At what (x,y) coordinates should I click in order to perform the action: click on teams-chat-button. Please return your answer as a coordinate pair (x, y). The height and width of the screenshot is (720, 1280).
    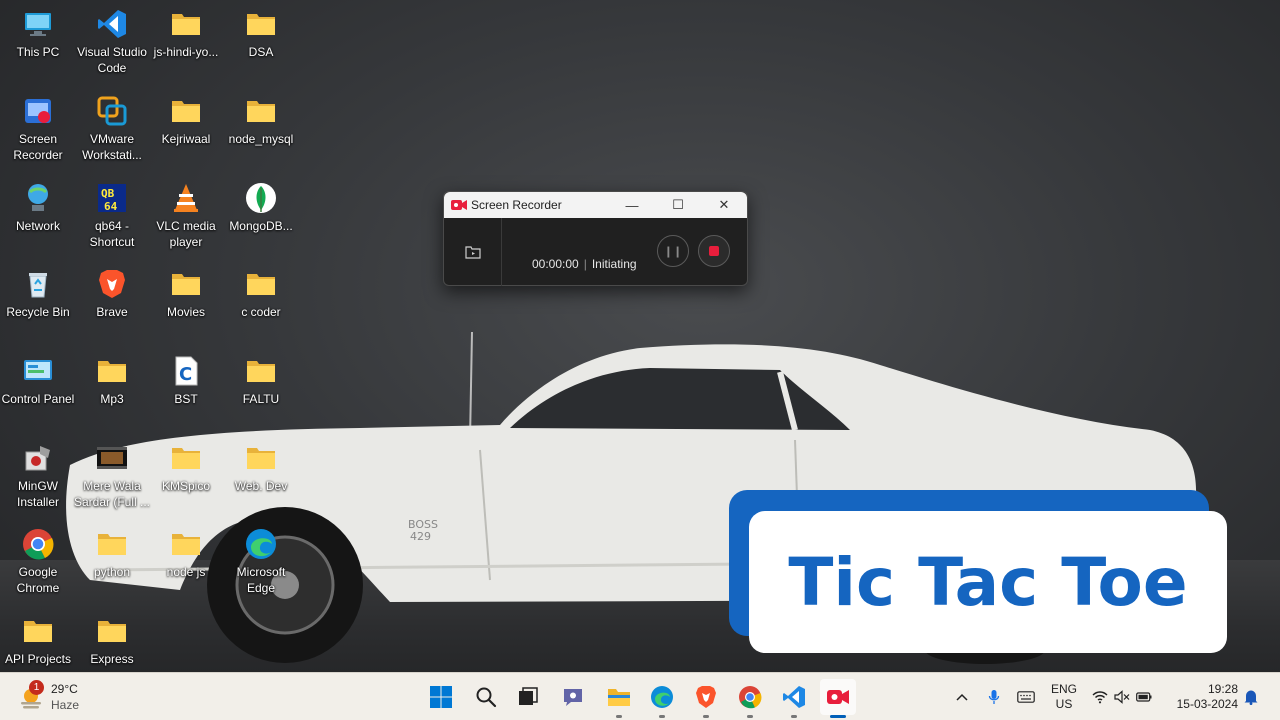
    Looking at the image, I should click on (573, 697).